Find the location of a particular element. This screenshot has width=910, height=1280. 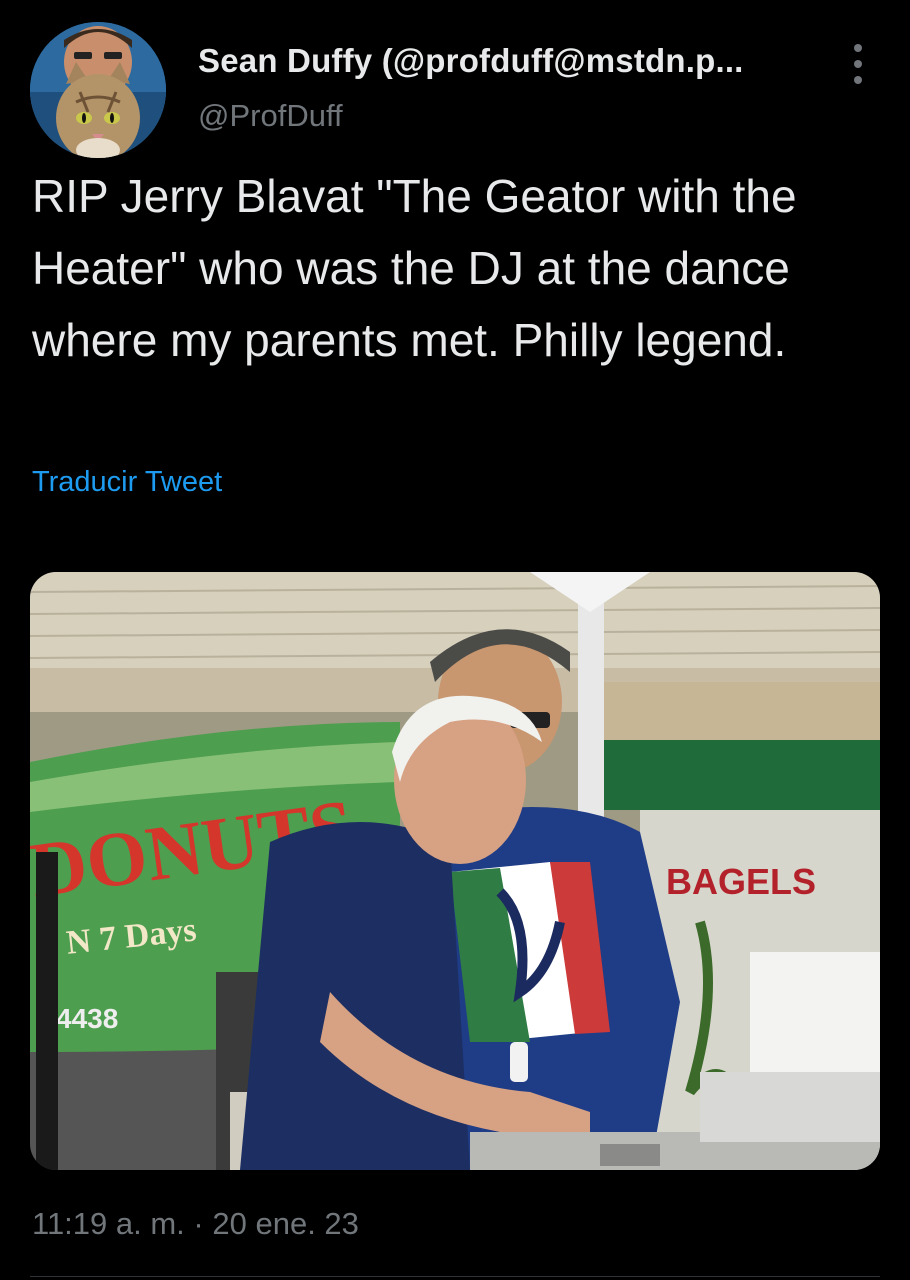

avatar-image is located at coordinates (98, 90).